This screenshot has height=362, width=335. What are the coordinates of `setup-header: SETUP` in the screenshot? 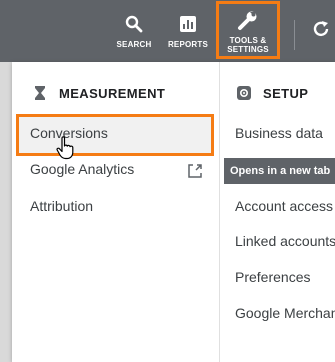 It's located at (271, 93).